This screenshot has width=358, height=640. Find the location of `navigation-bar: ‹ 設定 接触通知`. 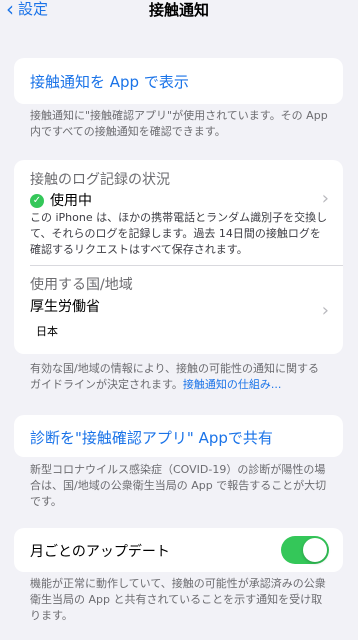

navigation-bar: ‹ 設定 接触通知 is located at coordinates (179, 12).